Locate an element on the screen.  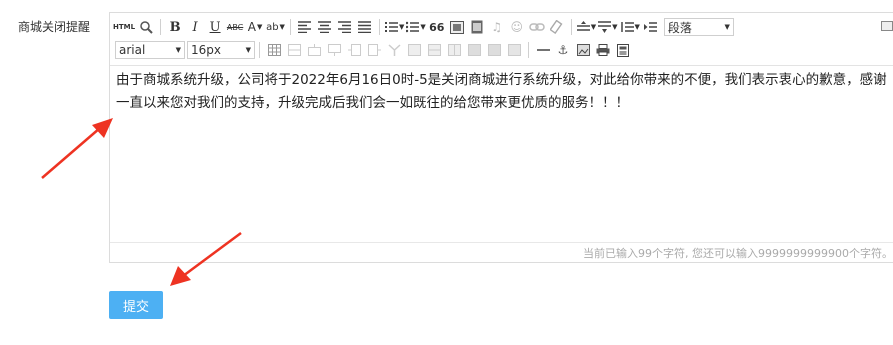
horizontal-rule-icon is located at coordinates (543, 50).